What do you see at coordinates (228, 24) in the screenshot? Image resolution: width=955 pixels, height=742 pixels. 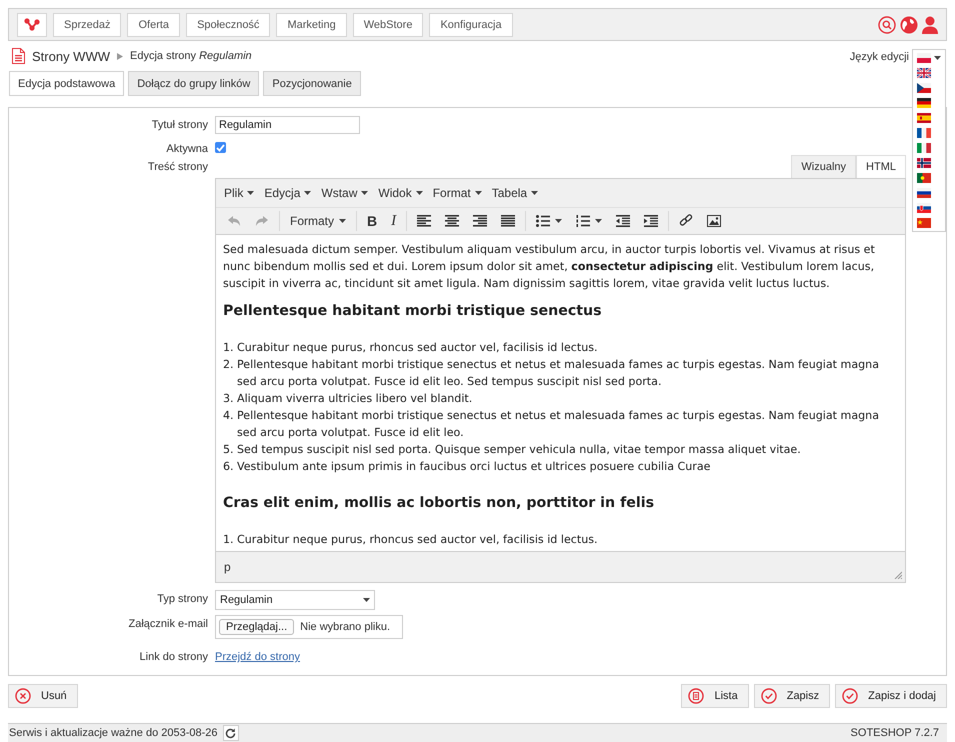 I see `menu-tab: Społeczność` at bounding box center [228, 24].